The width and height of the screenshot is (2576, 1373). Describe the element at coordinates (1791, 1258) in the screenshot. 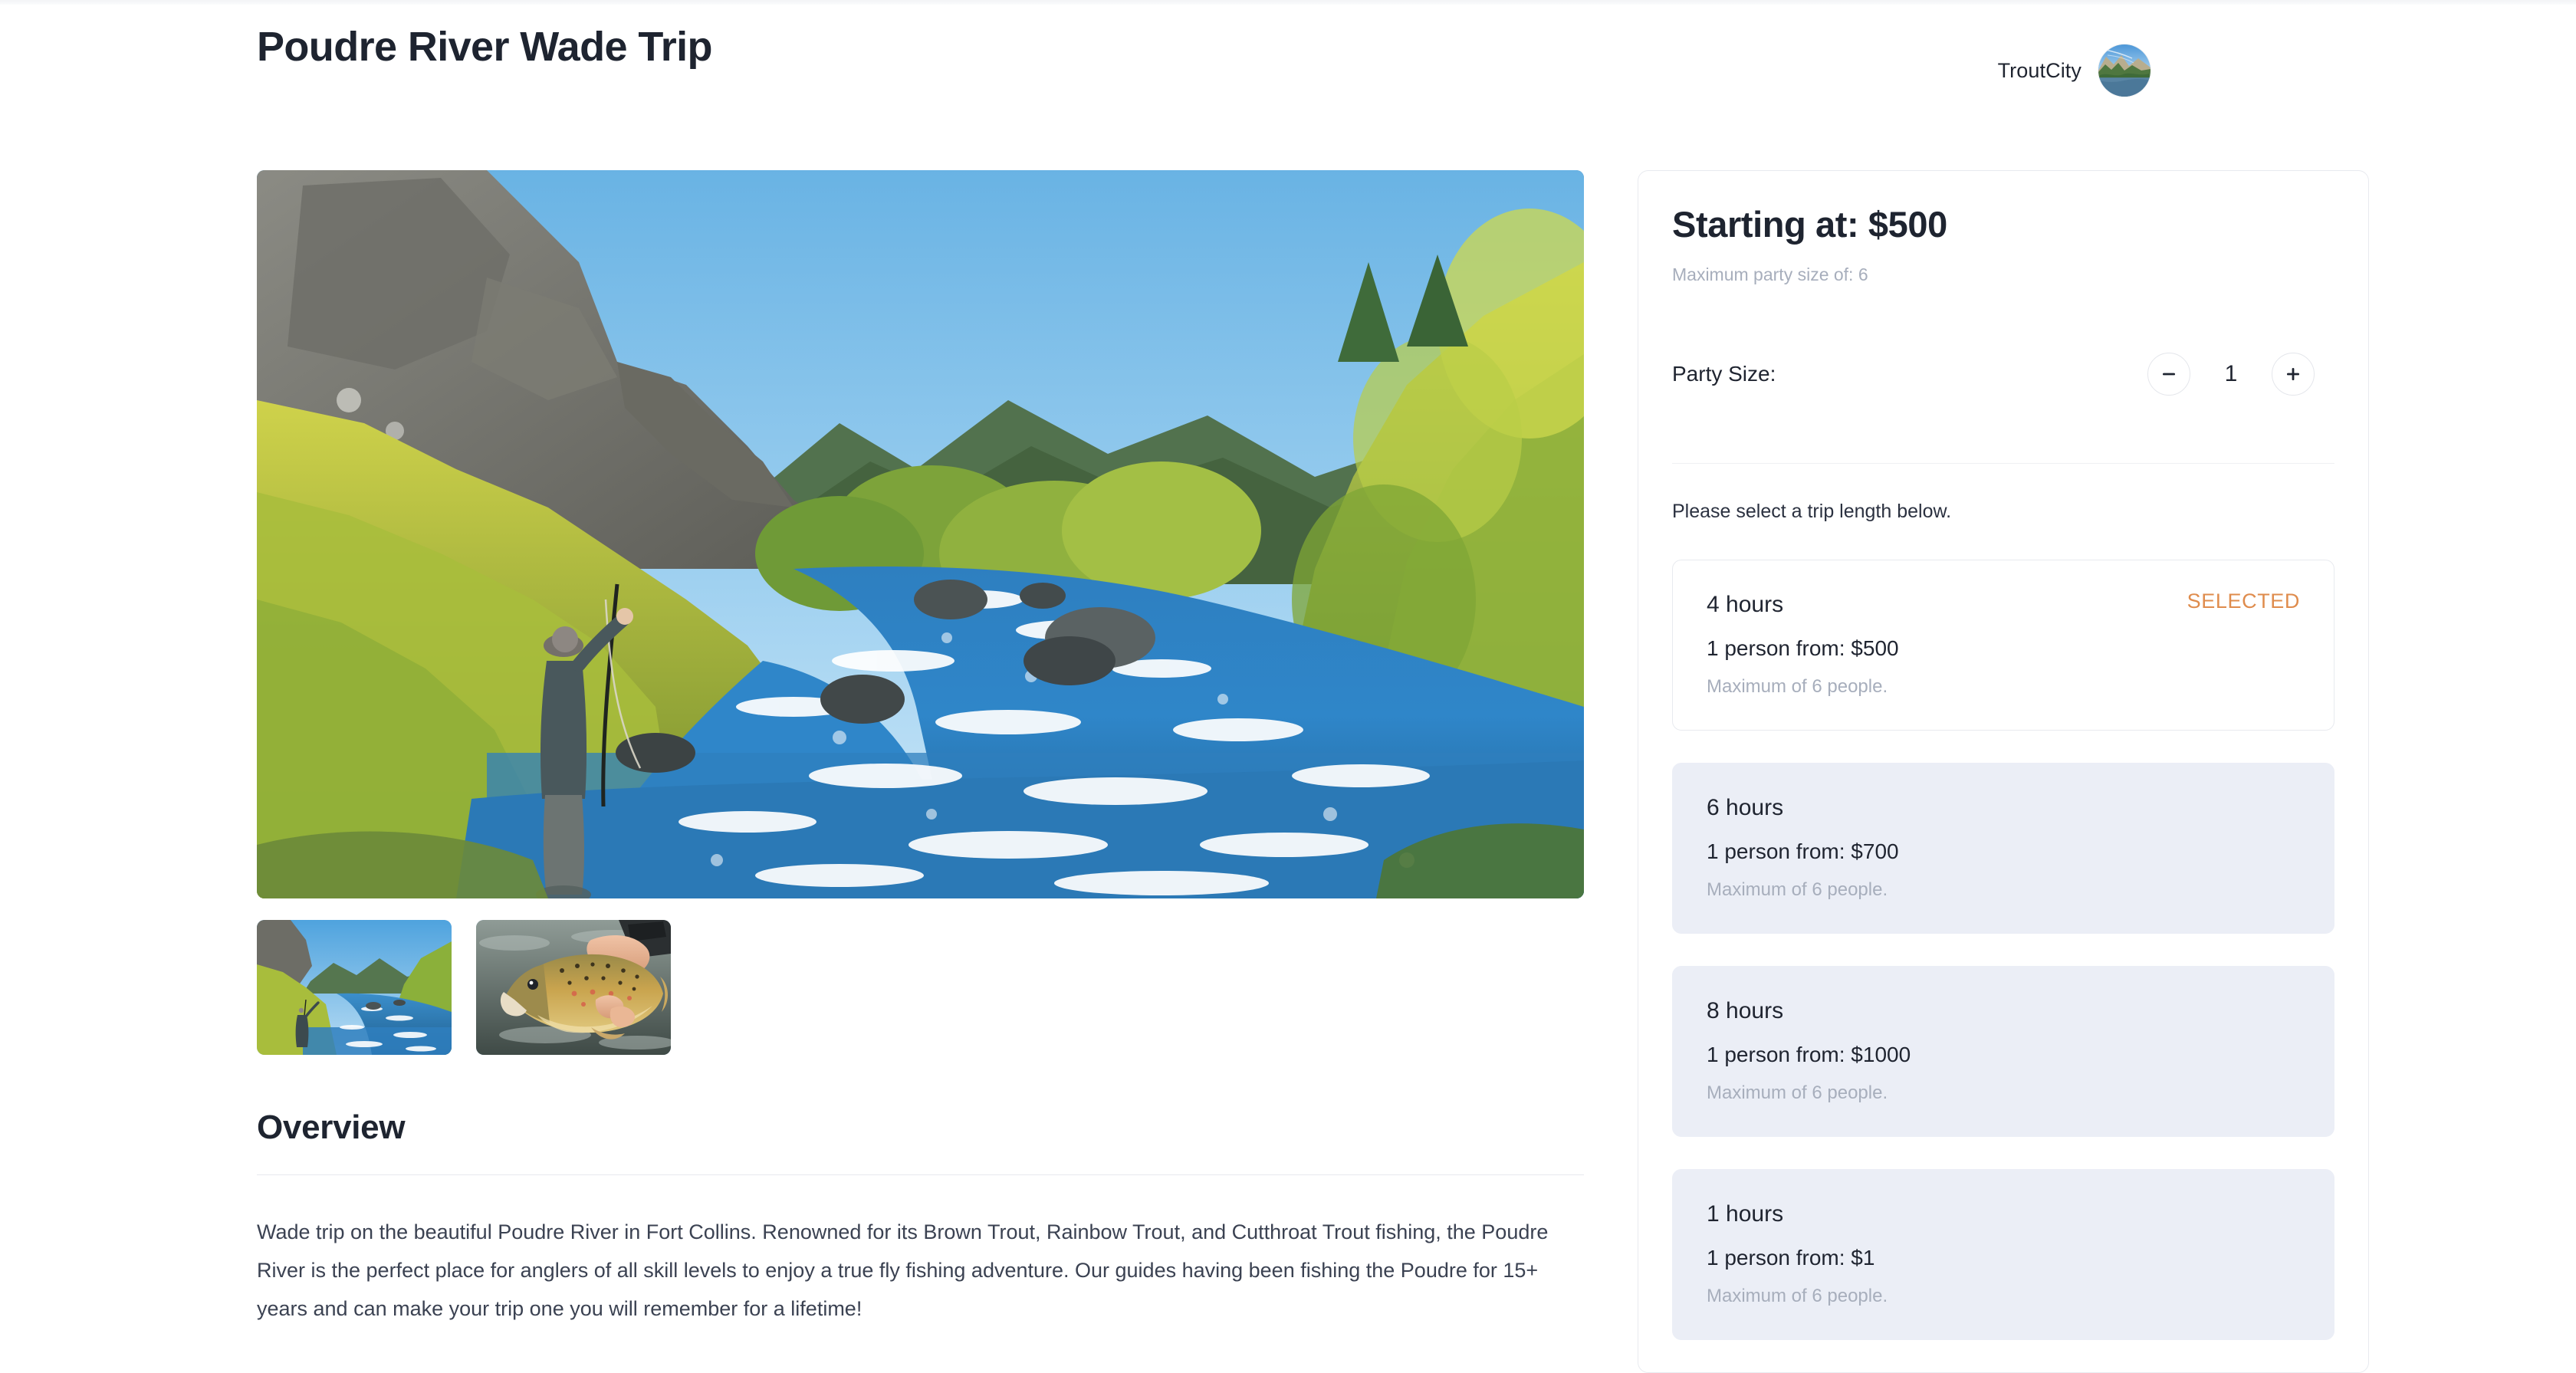

I see `trip-option-price: 1 person from: $1` at that location.